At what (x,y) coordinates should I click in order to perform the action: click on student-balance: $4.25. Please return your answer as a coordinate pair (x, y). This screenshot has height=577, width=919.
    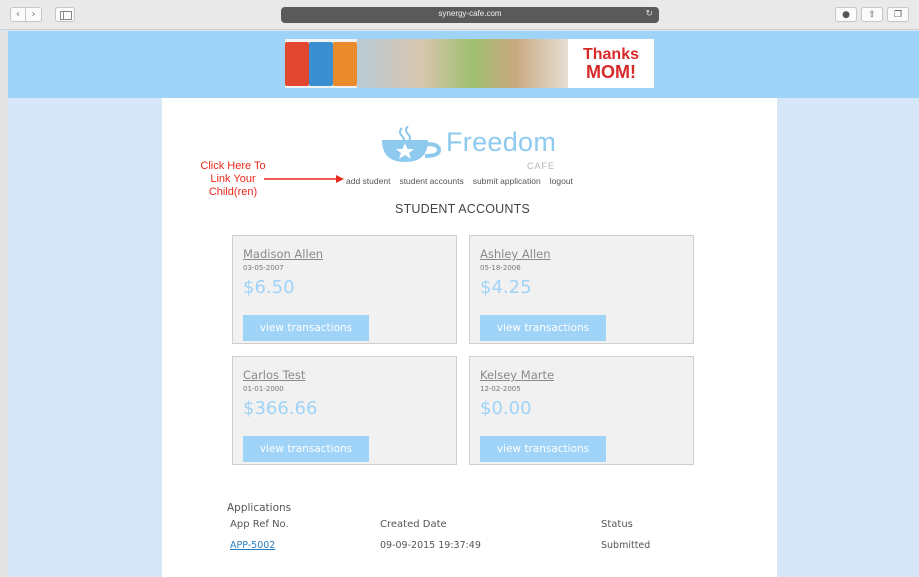
    Looking at the image, I should click on (506, 287).